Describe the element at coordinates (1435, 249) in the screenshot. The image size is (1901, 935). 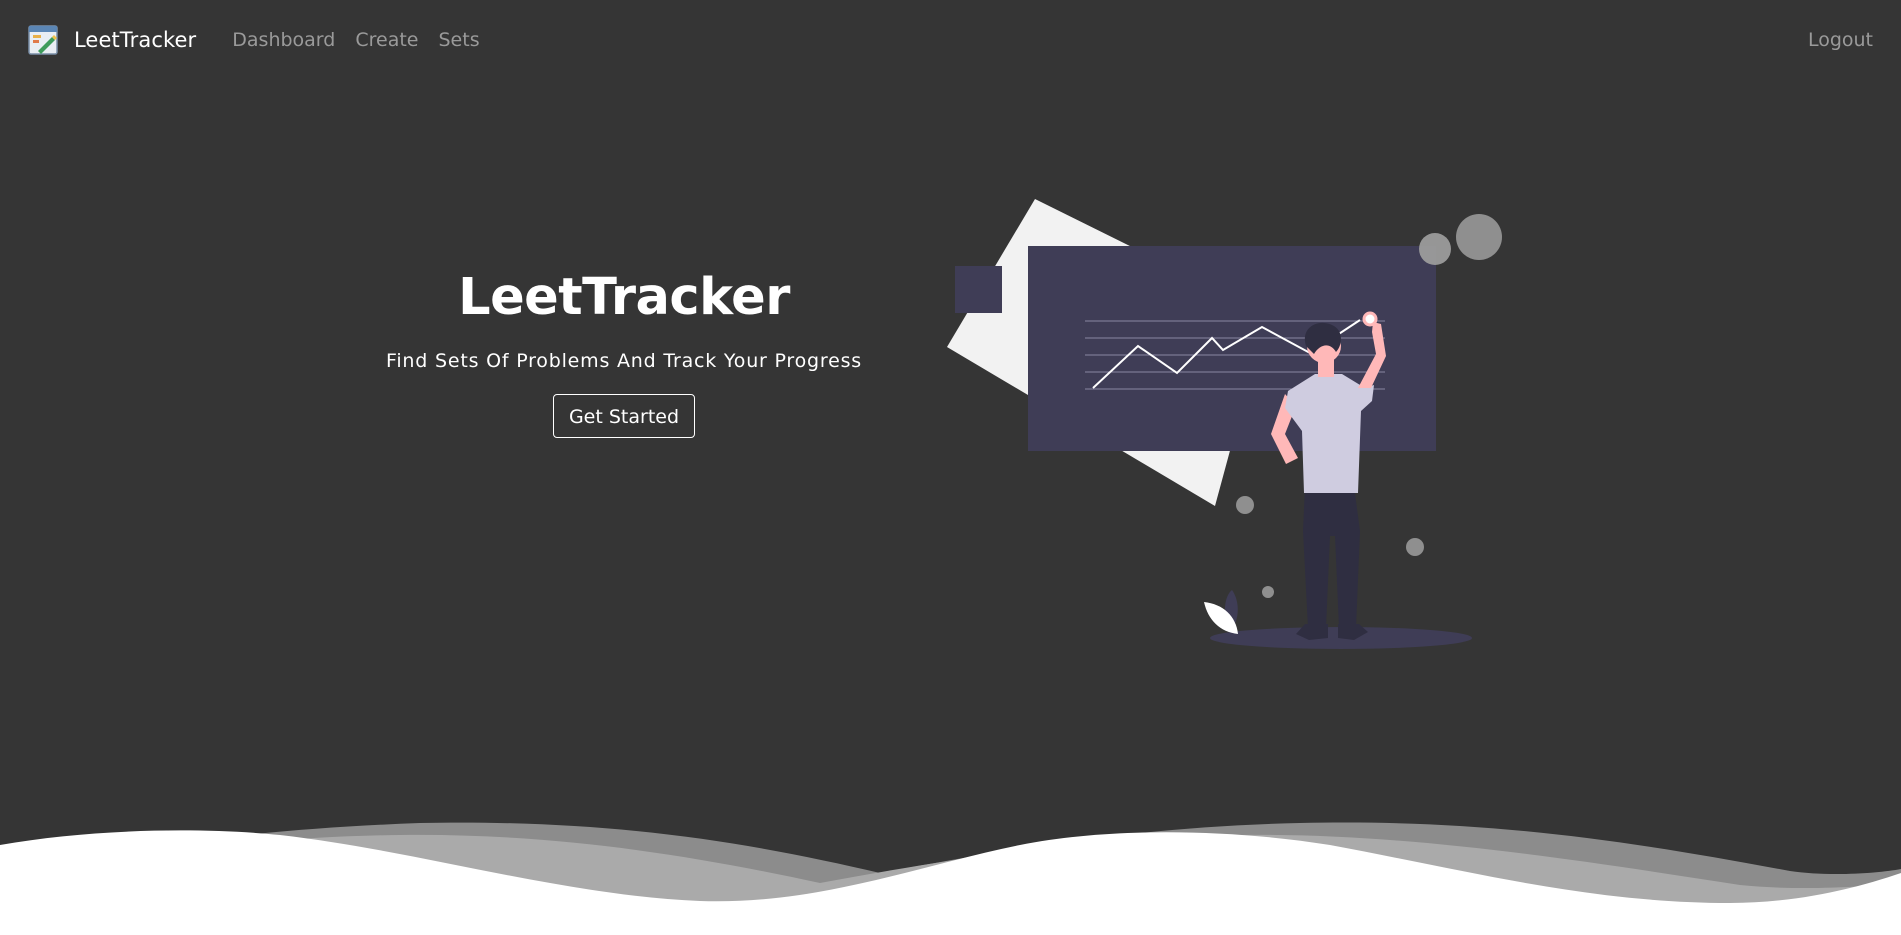
I see `bubble-medium` at that location.